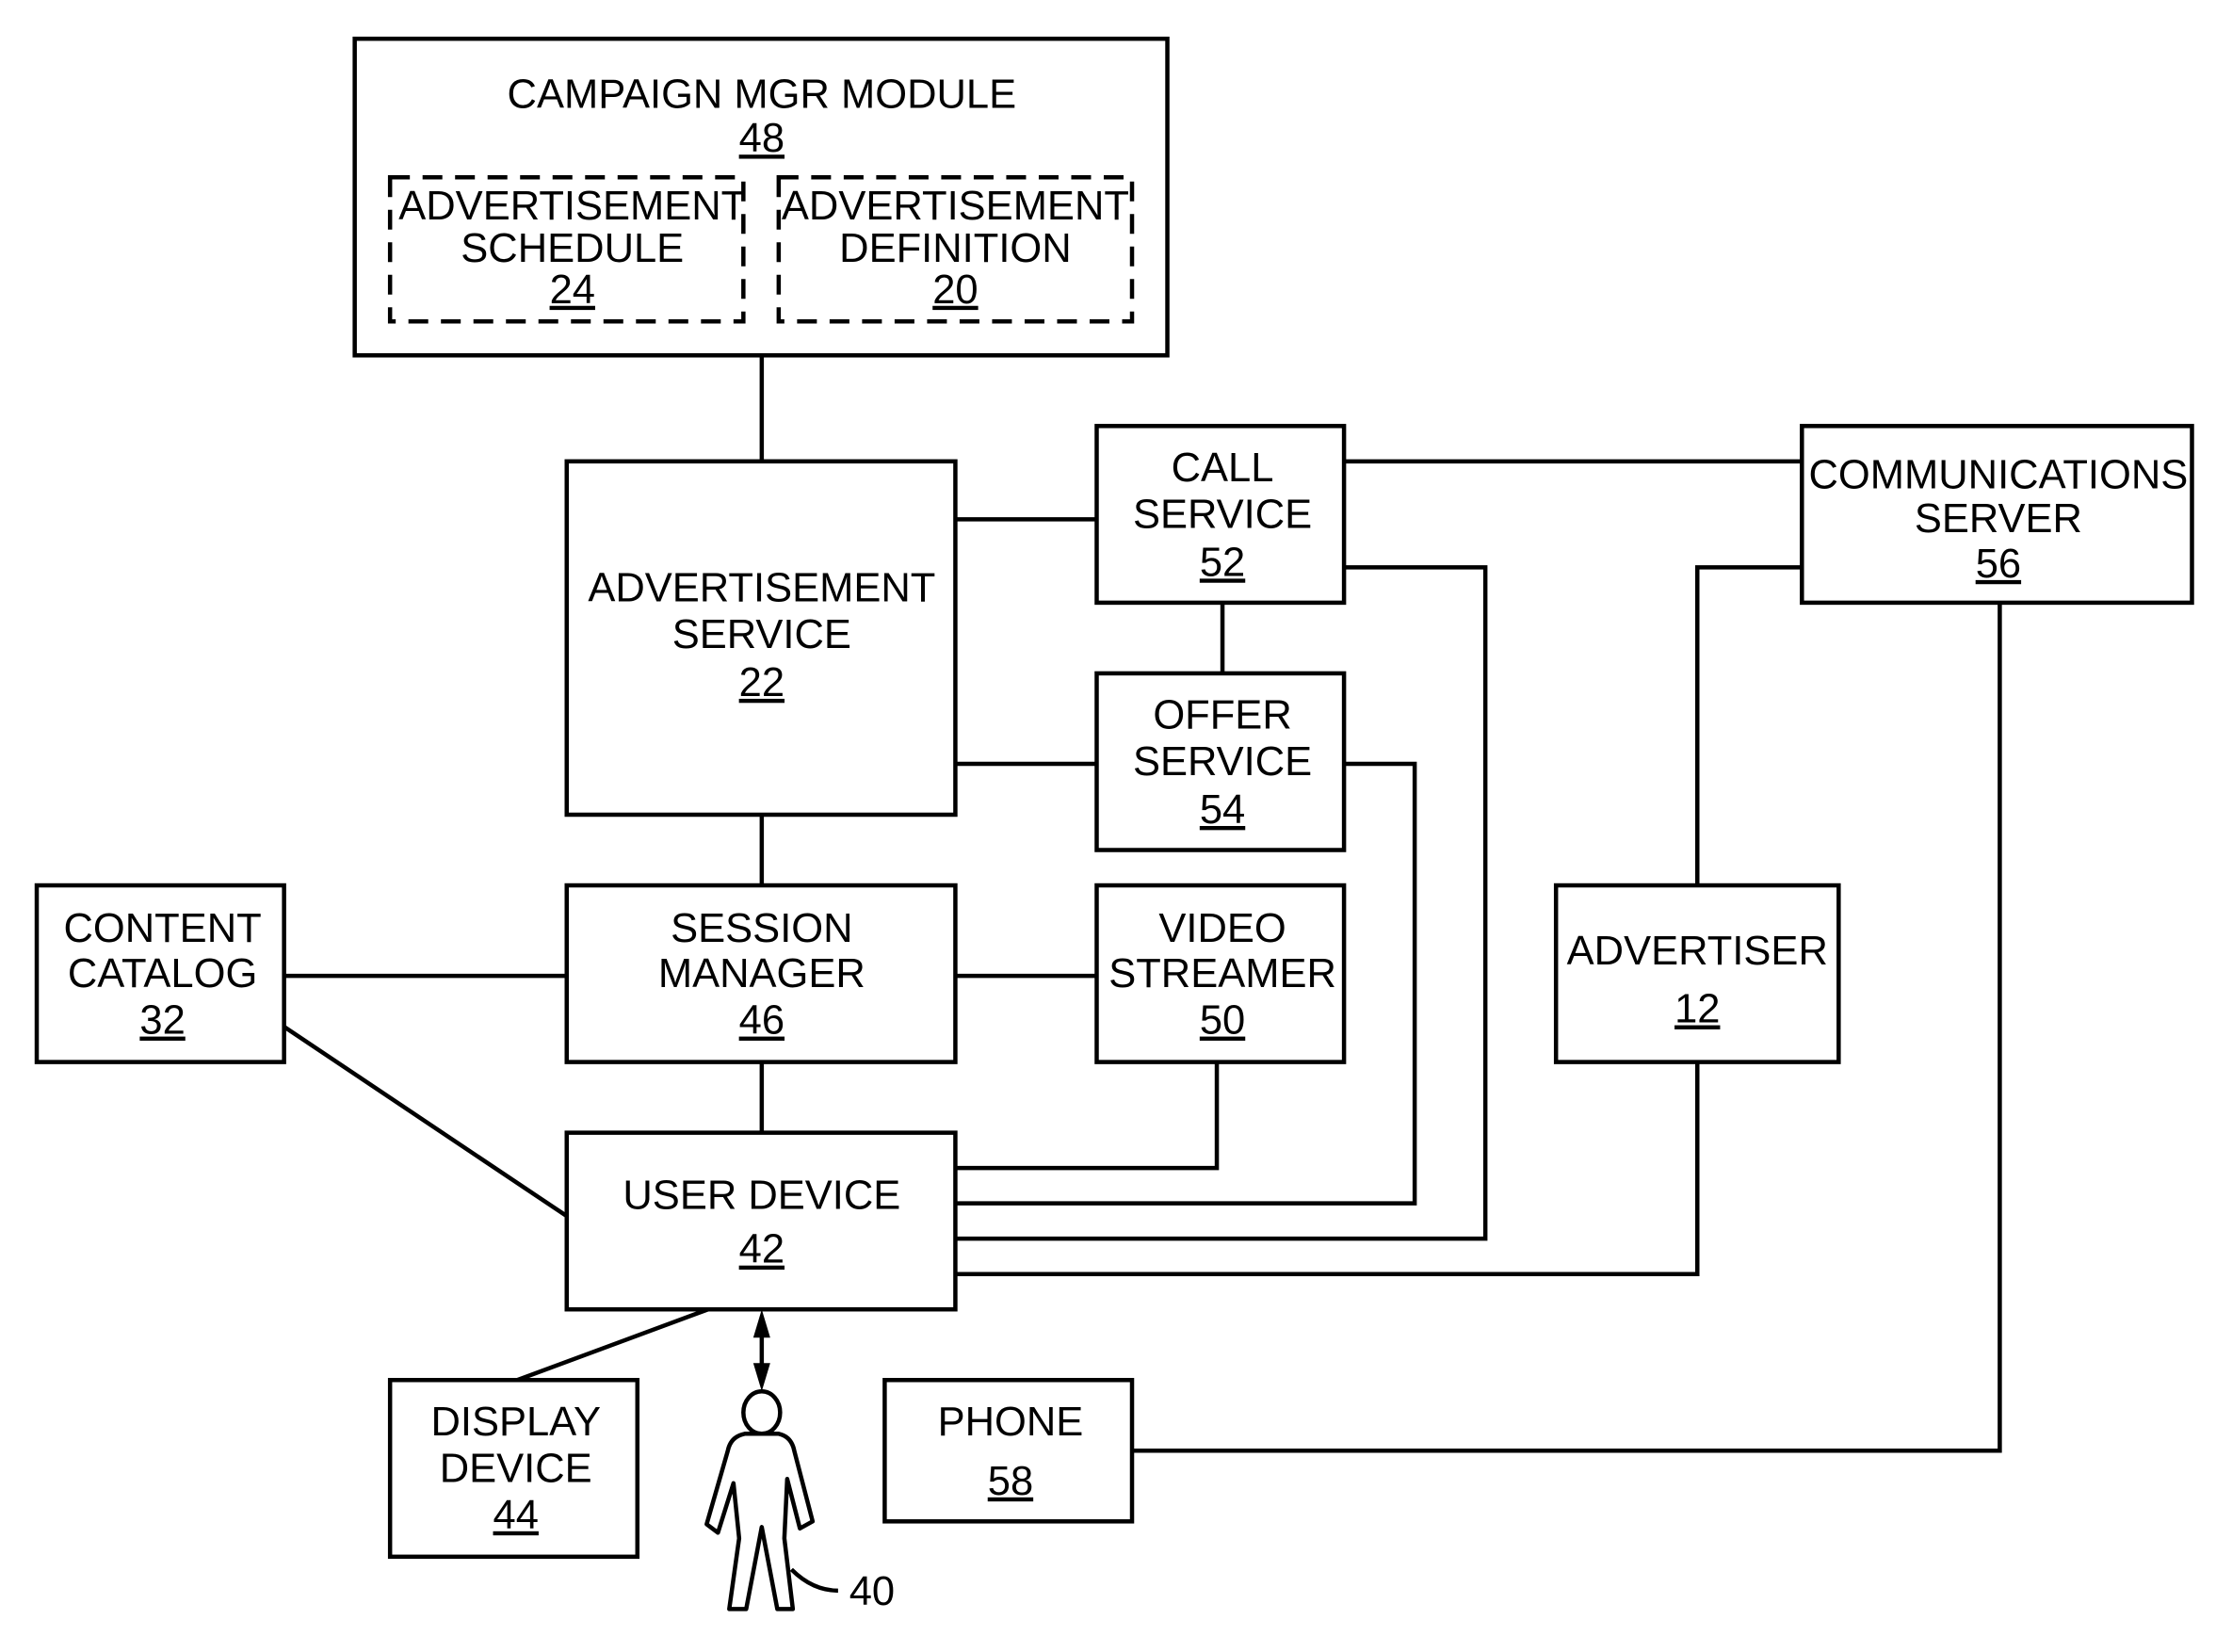 This screenshot has width=2216, height=1652. What do you see at coordinates (761, 139) in the screenshot?
I see `campaign-mgr-ref: 48` at bounding box center [761, 139].